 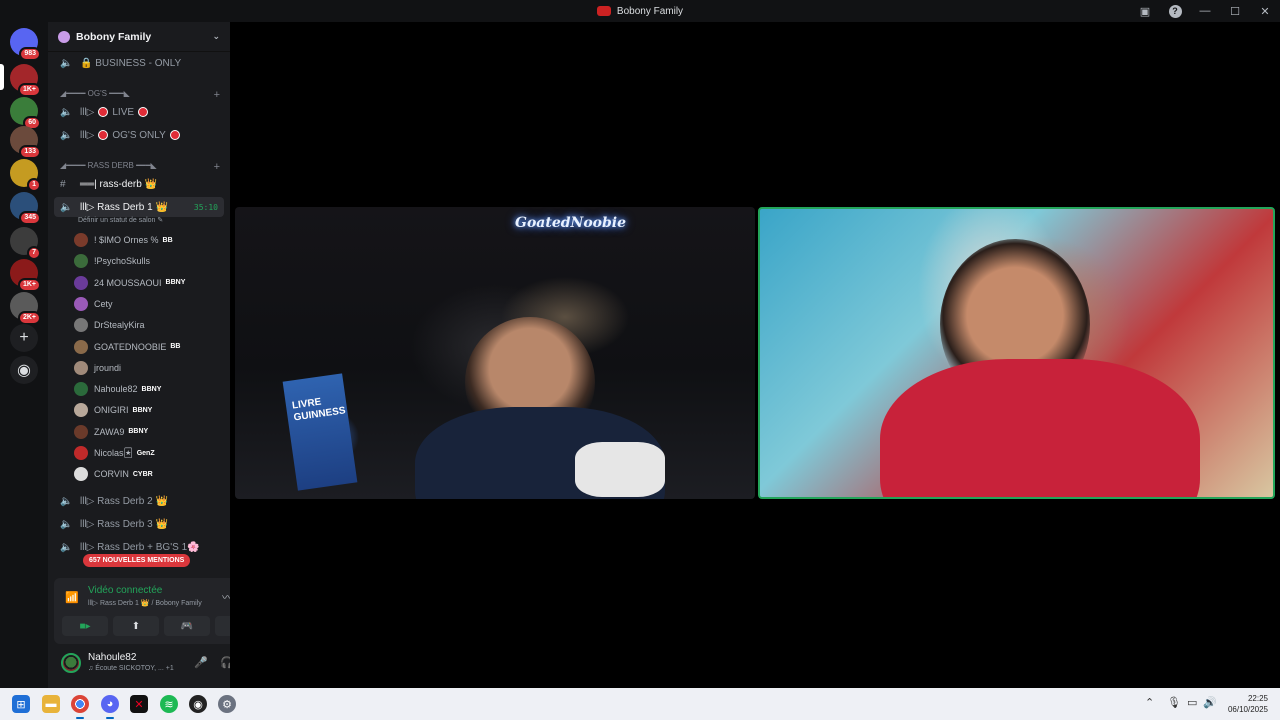 What do you see at coordinates (131, 63) in the screenshot?
I see `channel-label: 🔒 BUSINESS - ONLY` at bounding box center [131, 63].